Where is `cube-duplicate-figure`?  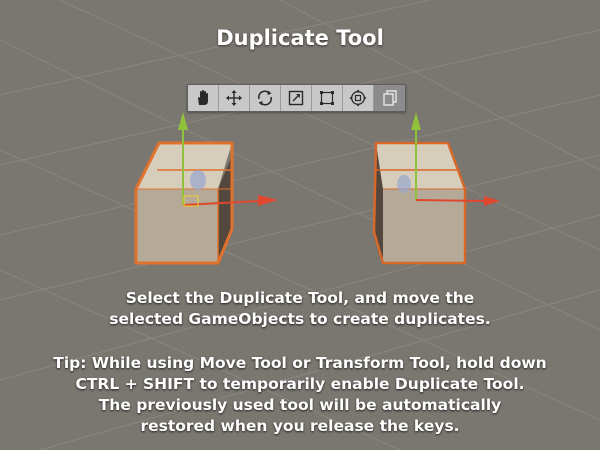 cube-duplicate-figure is located at coordinates (404, 184).